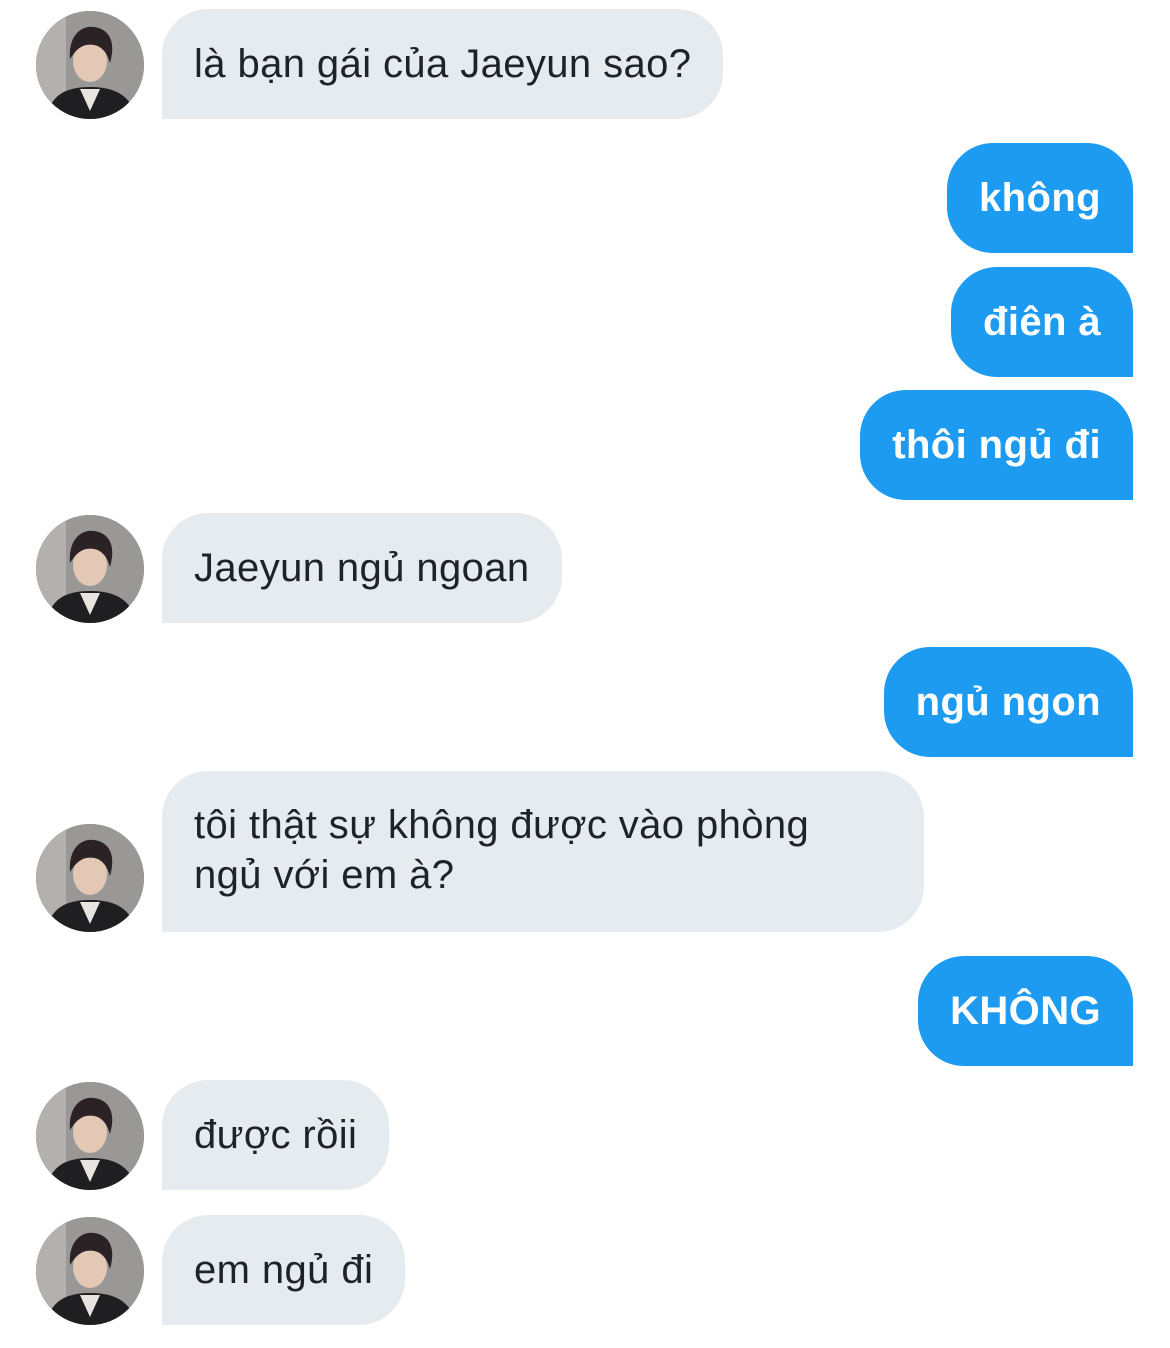  I want to click on message-bubble: ngủ ngon, so click(1008, 702).